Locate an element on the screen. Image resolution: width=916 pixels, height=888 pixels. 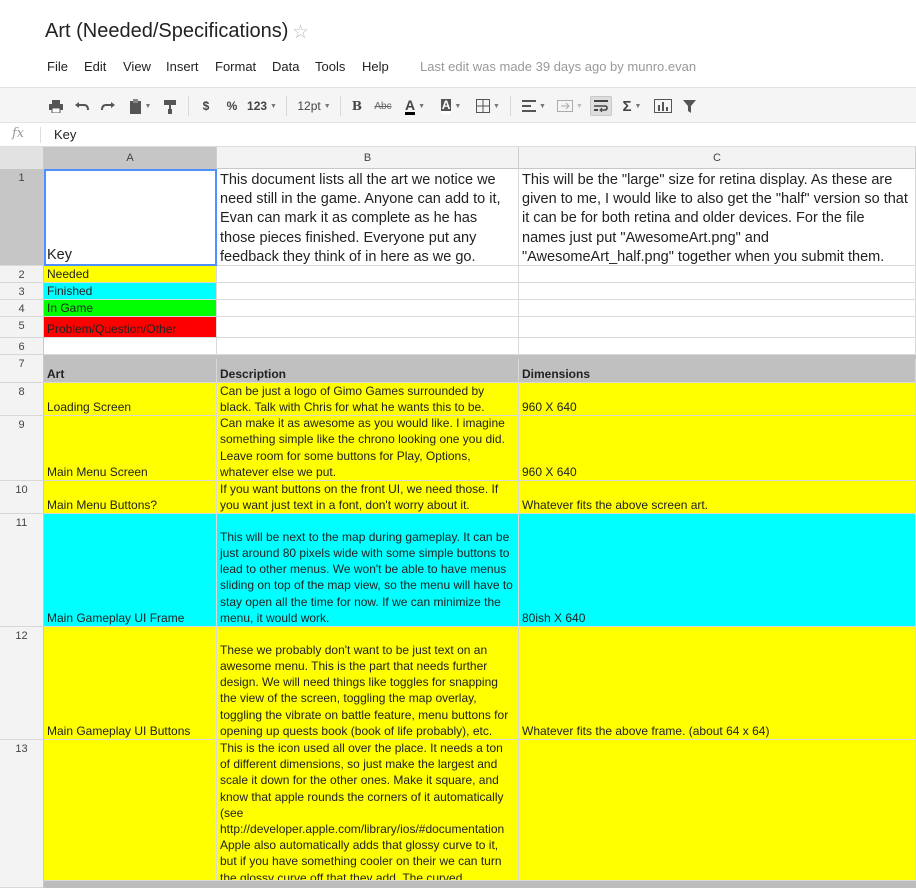
currency-format-button: $ is located at coordinates (206, 106).